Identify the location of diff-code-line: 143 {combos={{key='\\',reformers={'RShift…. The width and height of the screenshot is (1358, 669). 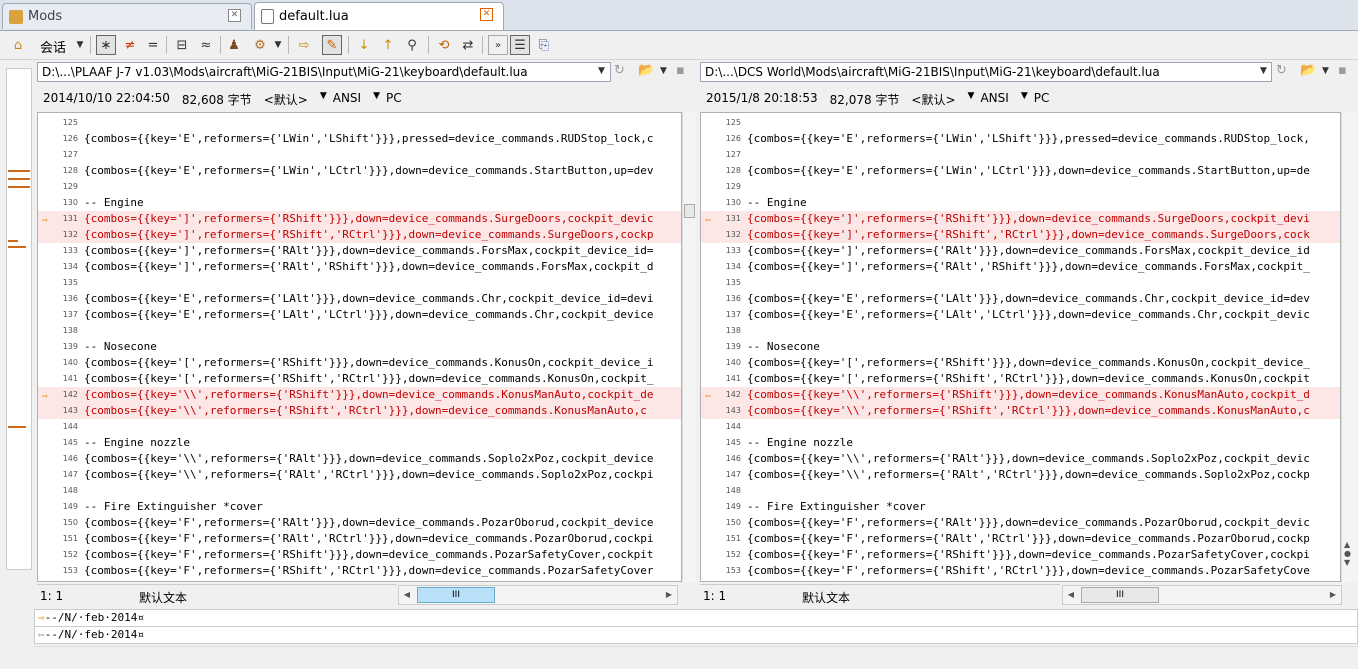
(359, 411).